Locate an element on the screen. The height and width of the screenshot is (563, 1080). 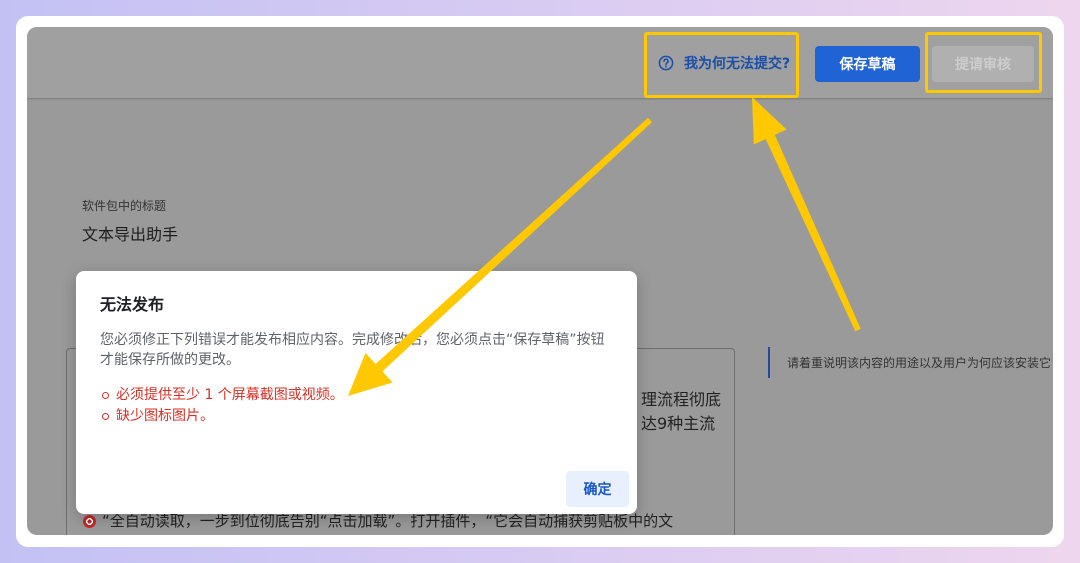
description-text-fragment: 达9种主流 is located at coordinates (678, 423).